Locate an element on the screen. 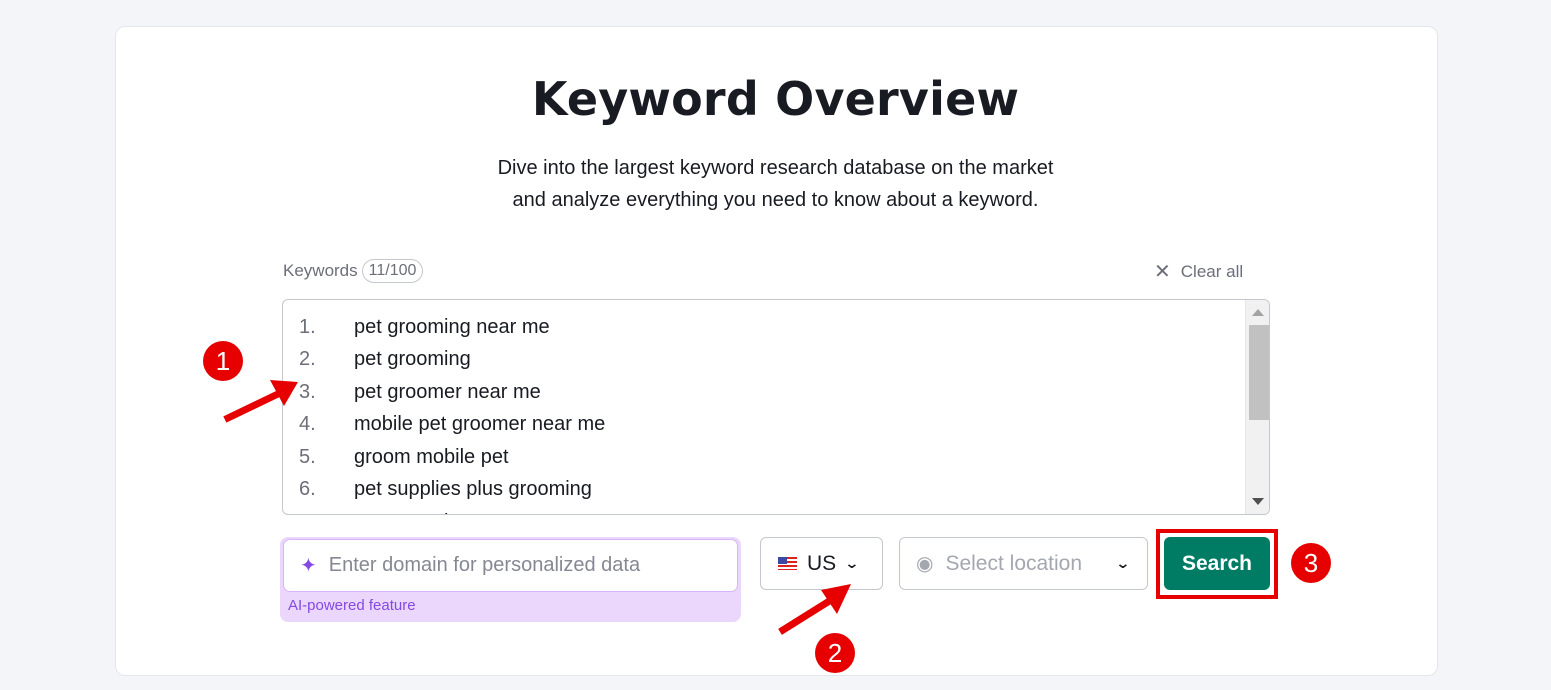 This screenshot has height=690, width=1551. keyword-number: 6. is located at coordinates (307, 489).